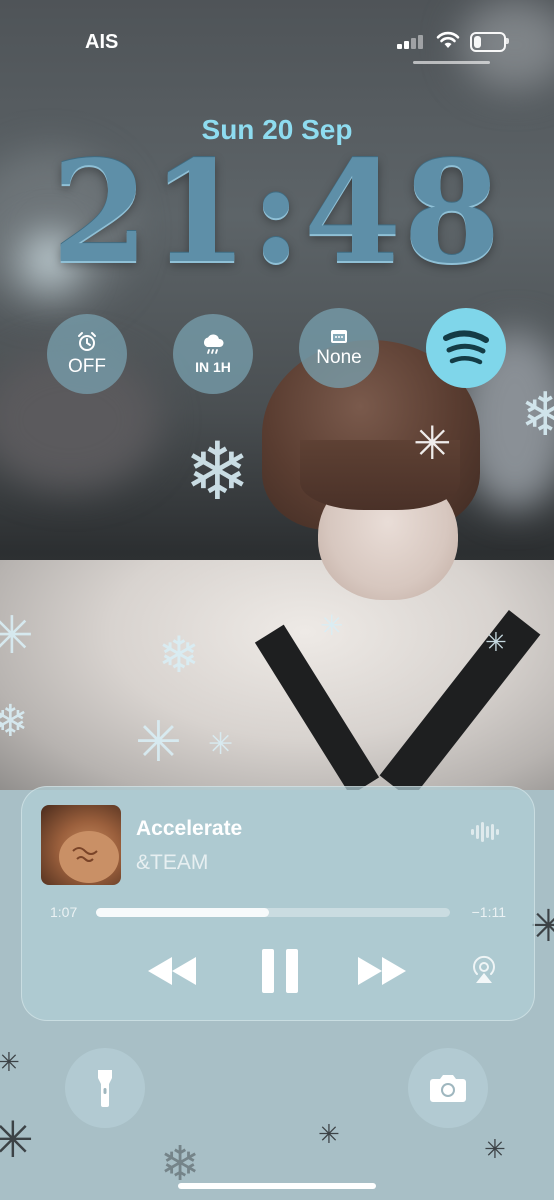  Describe the element at coordinates (102, 42) in the screenshot. I see `carrier-label: AIS` at that location.